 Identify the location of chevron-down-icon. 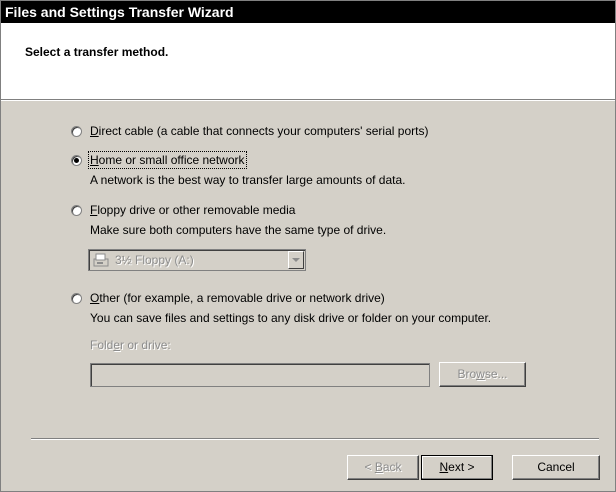
(296, 260).